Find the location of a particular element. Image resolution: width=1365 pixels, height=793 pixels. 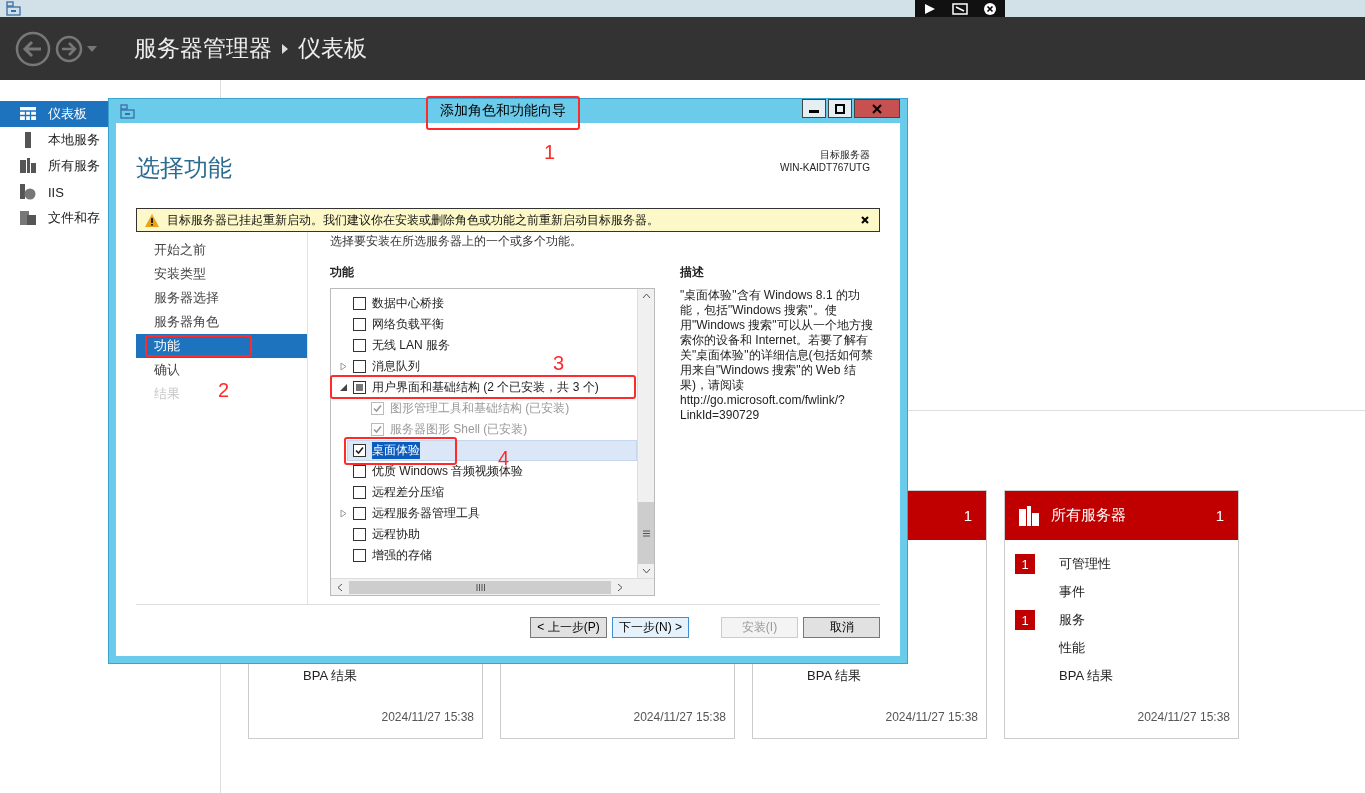

page-heading: 选择功能 is located at coordinates (184, 167).